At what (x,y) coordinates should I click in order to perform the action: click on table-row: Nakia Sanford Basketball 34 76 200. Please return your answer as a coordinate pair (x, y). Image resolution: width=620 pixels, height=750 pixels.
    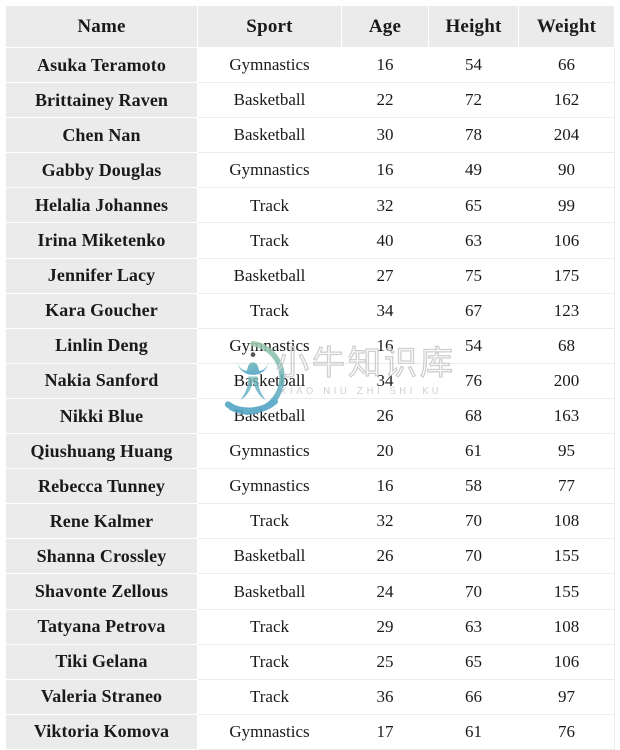
    Looking at the image, I should click on (310, 380).